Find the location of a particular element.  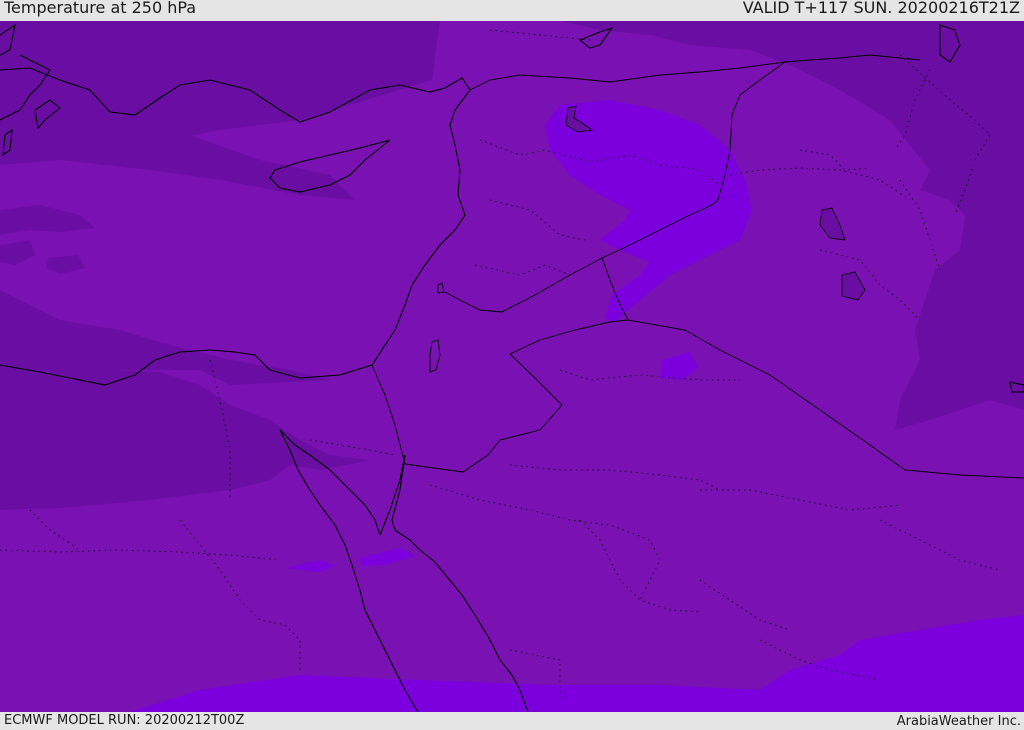

credit-text: ArabiaWeather Inc. is located at coordinates (958, 721).